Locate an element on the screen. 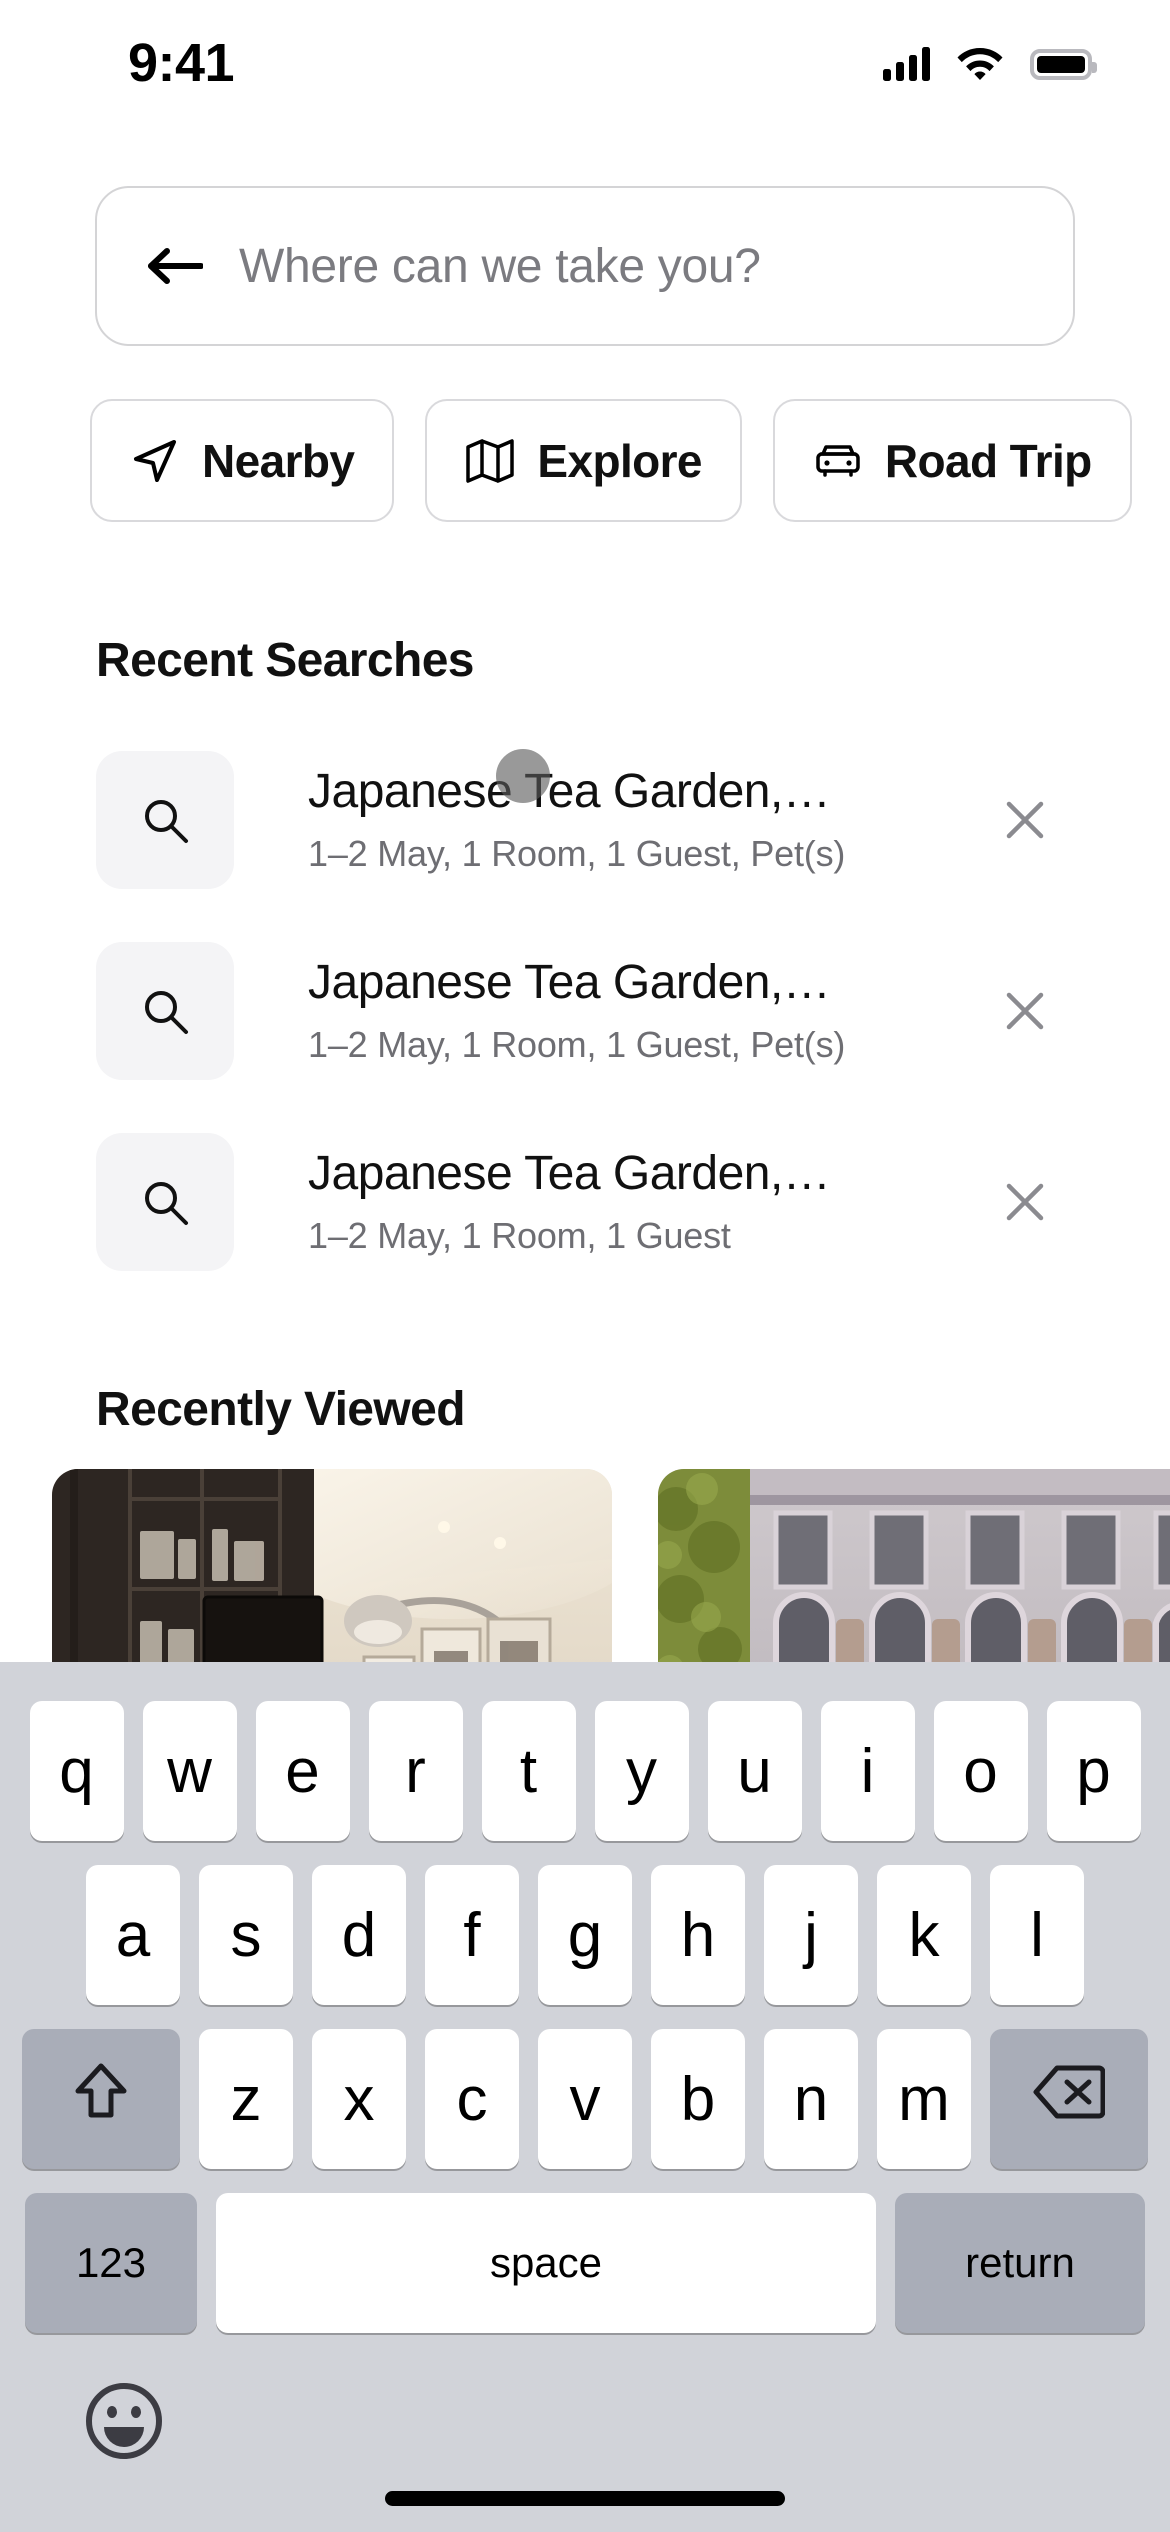 The image size is (1170, 2532). key-z: z is located at coordinates (246, 2099).